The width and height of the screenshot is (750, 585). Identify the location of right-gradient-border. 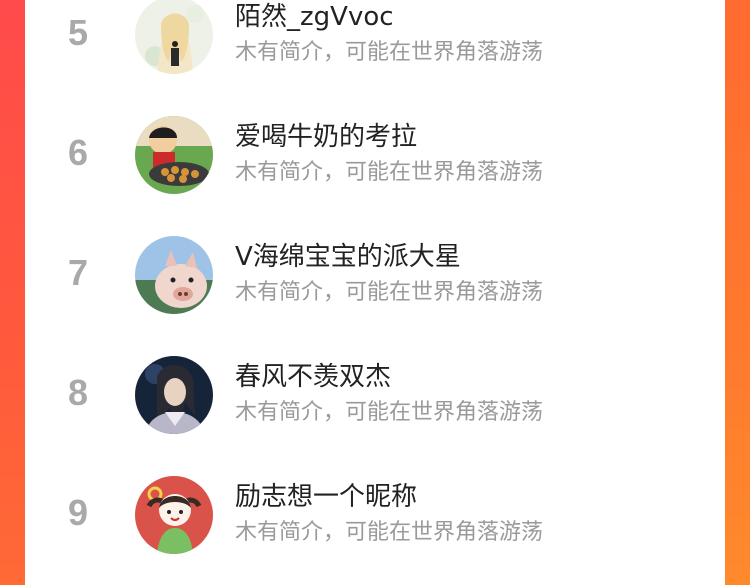
(737, 292).